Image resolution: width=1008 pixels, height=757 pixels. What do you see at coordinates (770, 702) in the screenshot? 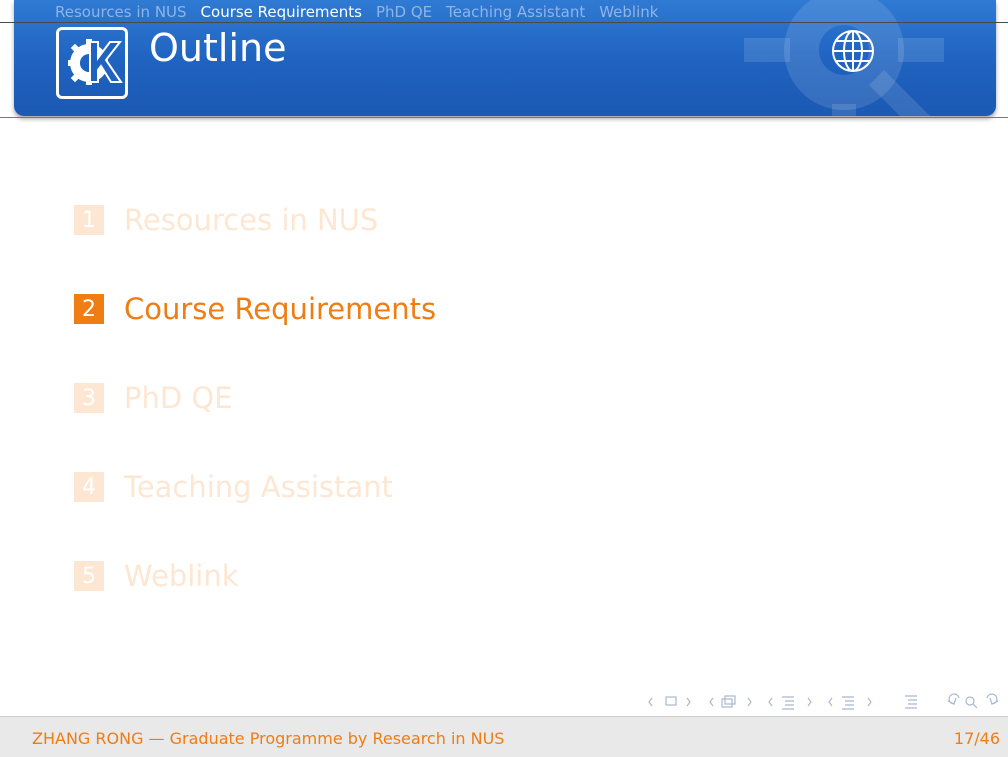
I see `prev-section-icon` at bounding box center [770, 702].